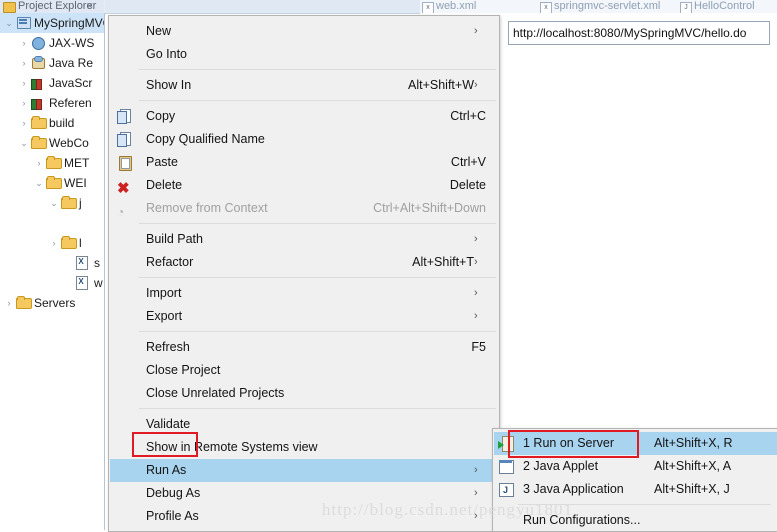 The width and height of the screenshot is (777, 532). I want to click on tree-item: › build, so click(52, 123).